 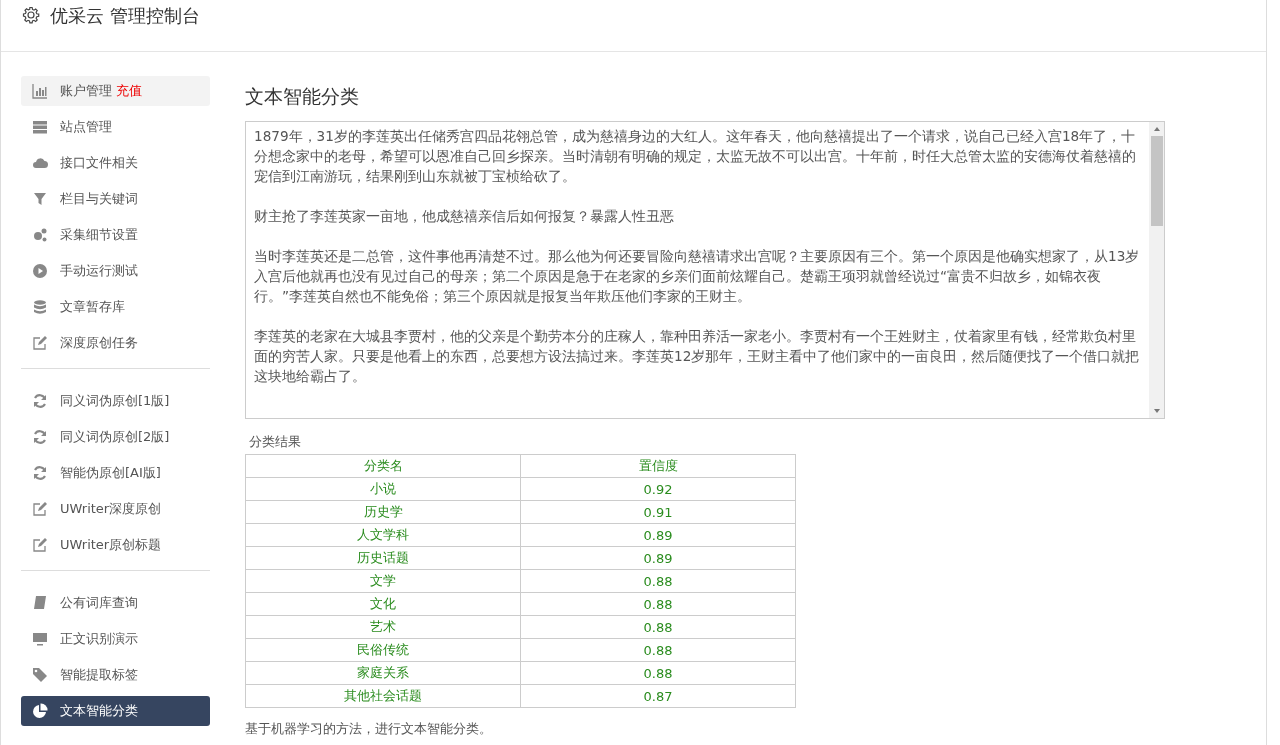 What do you see at coordinates (464, 216) in the screenshot?
I see `paragraph: 财主抢了李莲英家一亩地，他成慈禧亲信后如何报复？暴露人性丑恶` at bounding box center [464, 216].